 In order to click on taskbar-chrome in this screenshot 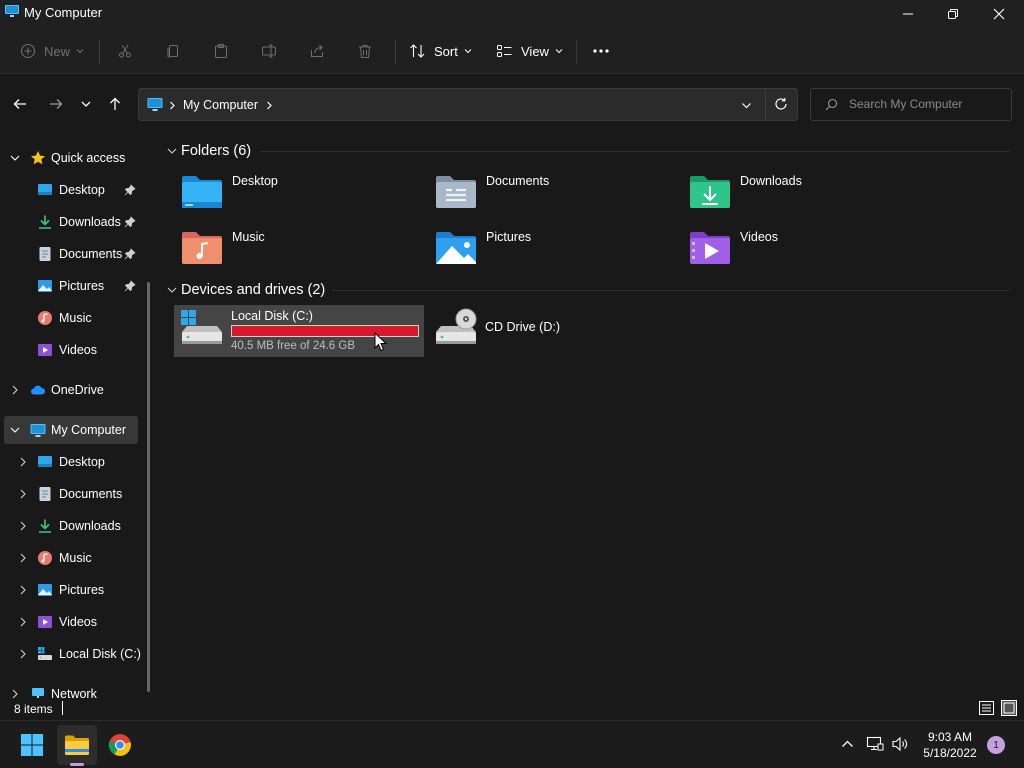, I will do `click(120, 745)`.